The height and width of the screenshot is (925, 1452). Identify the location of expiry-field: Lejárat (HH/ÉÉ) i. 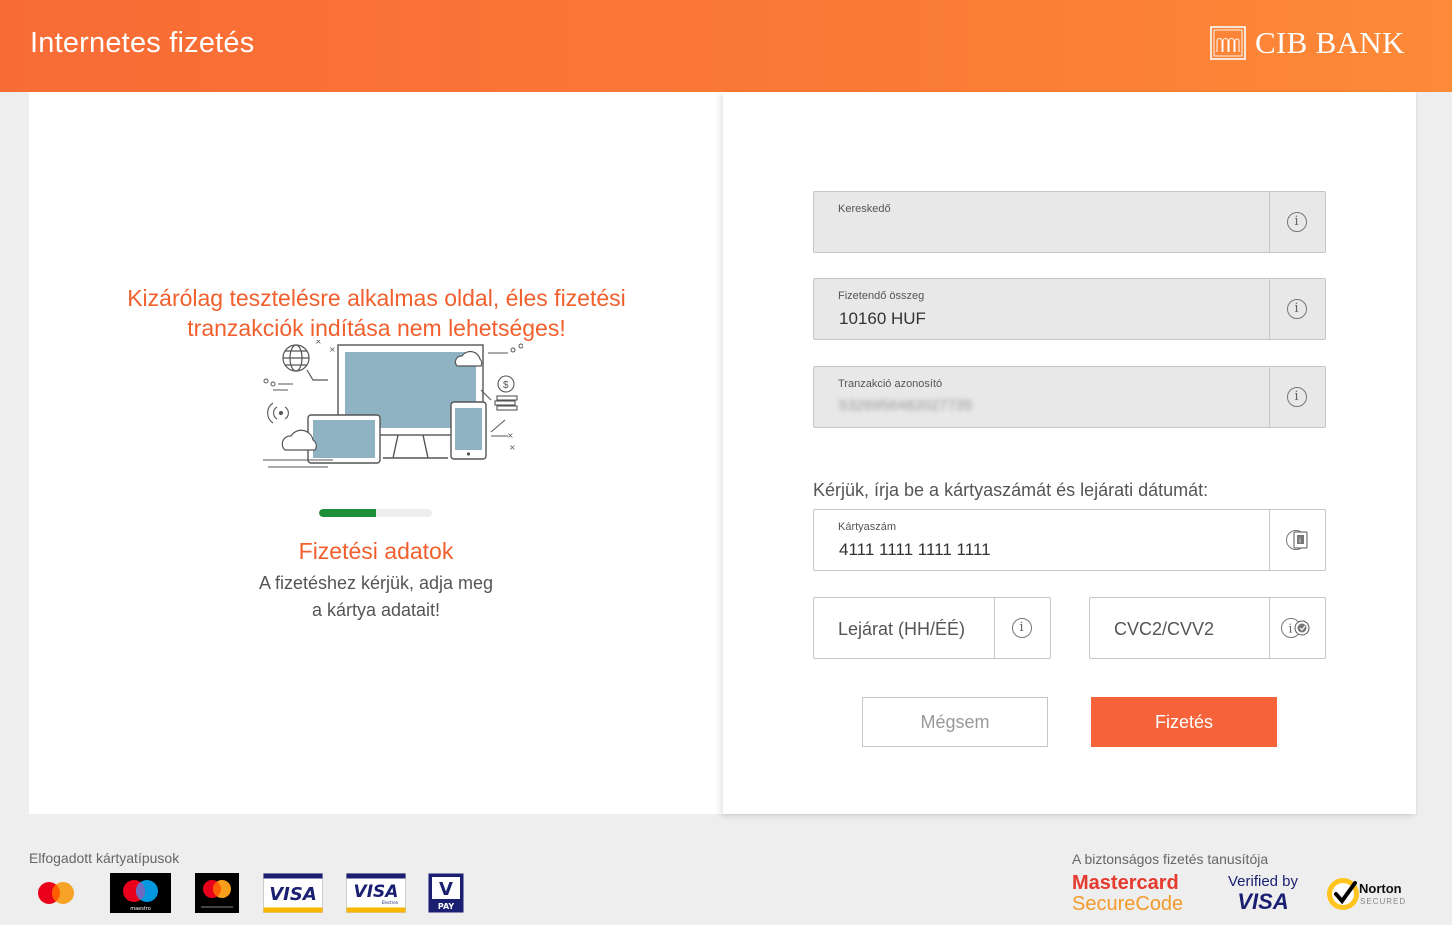
(932, 628).